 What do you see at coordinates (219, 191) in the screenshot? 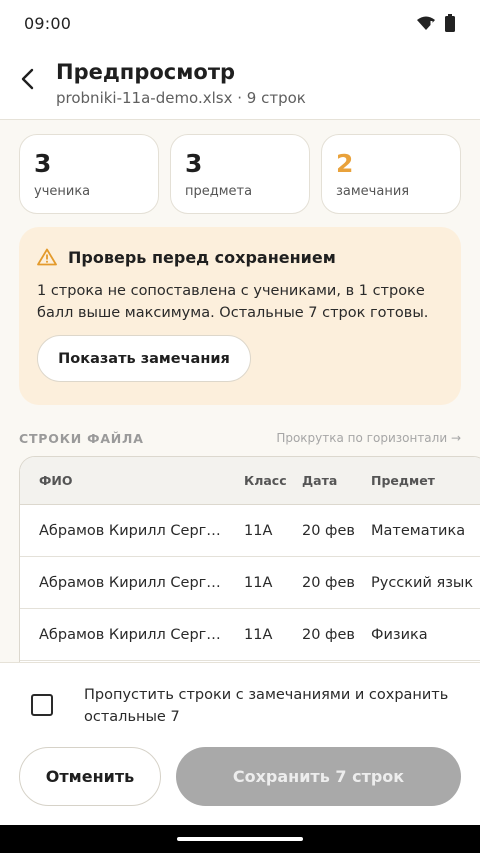
I see `stat-label: предмета` at bounding box center [219, 191].